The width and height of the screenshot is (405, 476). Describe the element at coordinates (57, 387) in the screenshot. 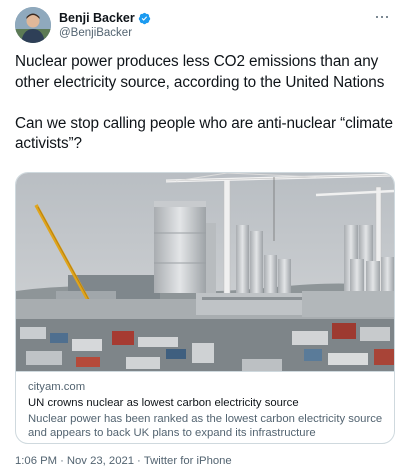

I see `card-domain: cityam.com` at that location.